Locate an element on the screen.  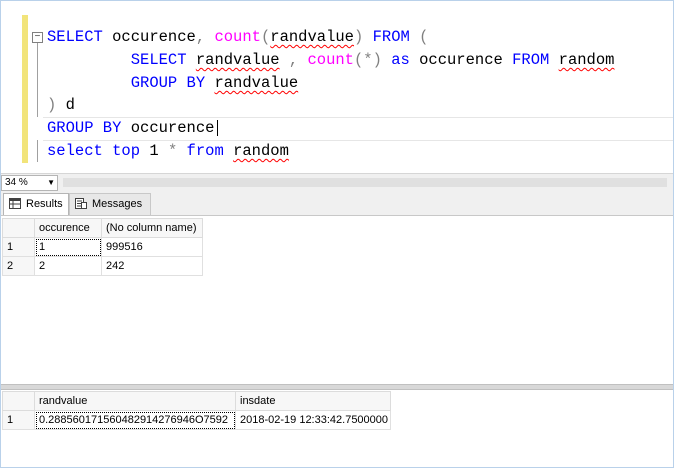
tab-label: Results is located at coordinates (44, 204).